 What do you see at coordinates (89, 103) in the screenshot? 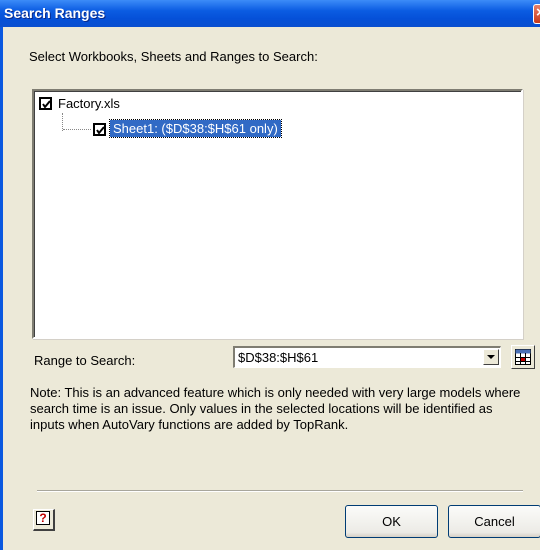
I see `tree-item-factory: Factory.xls` at bounding box center [89, 103].